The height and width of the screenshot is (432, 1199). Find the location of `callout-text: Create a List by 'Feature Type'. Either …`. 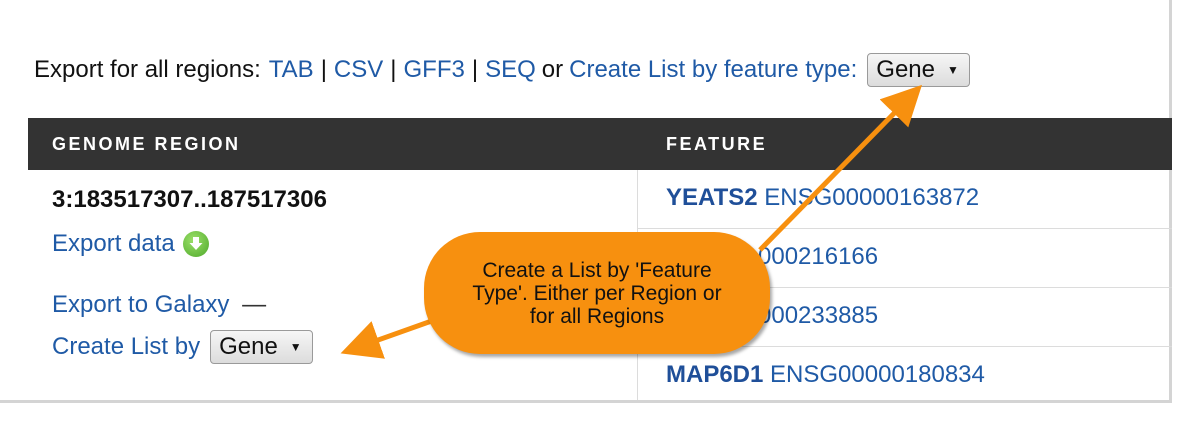

callout-text: Create a List by 'Feature Type'. Either … is located at coordinates (597, 293).